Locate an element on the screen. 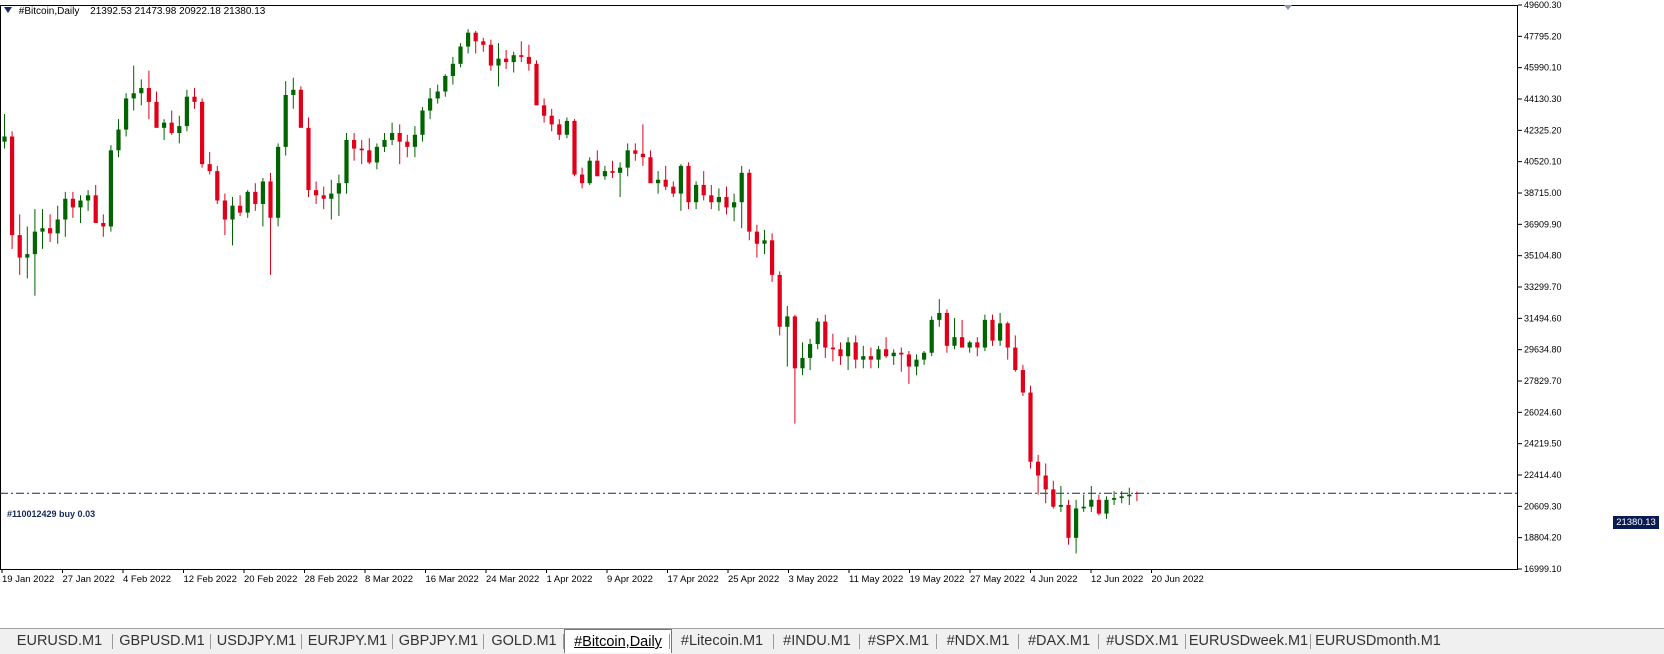 This screenshot has width=1664, height=654. x-tick-label: 28 Feb 2022 is located at coordinates (331, 579).